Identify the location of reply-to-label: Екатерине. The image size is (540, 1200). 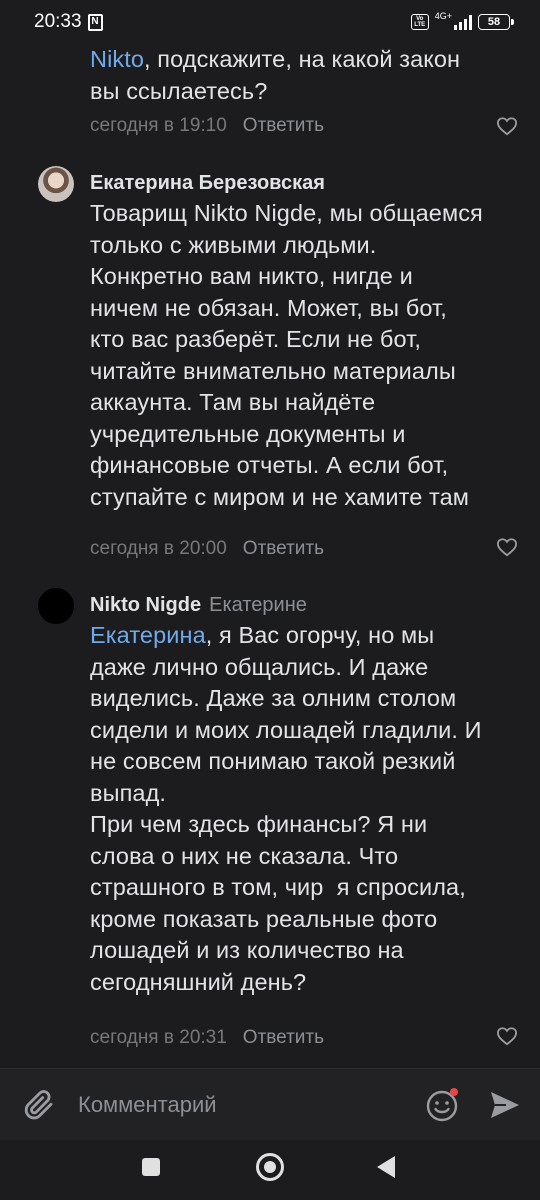
(258, 605).